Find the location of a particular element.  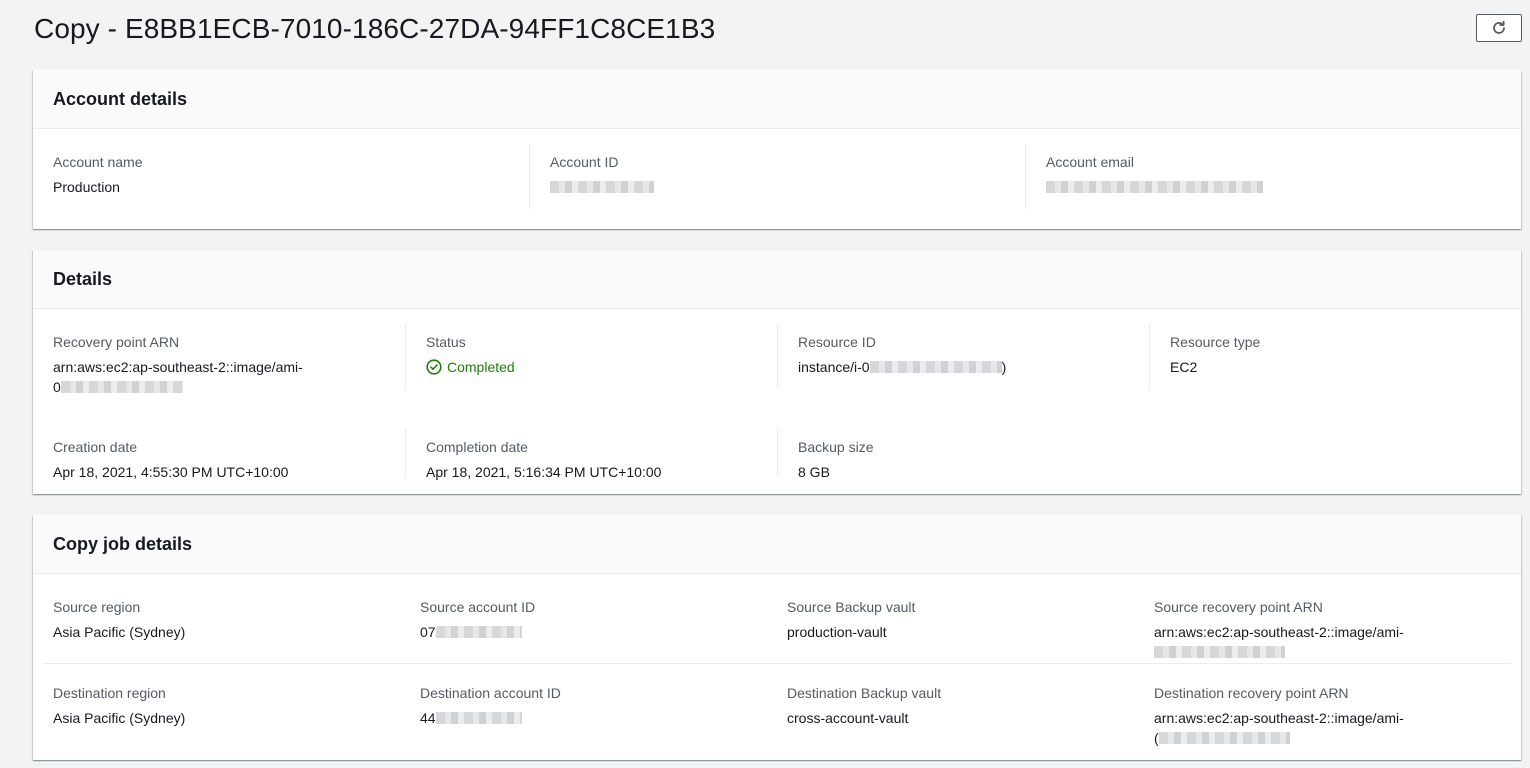

destination-region-label: Destination region is located at coordinates (109, 693).